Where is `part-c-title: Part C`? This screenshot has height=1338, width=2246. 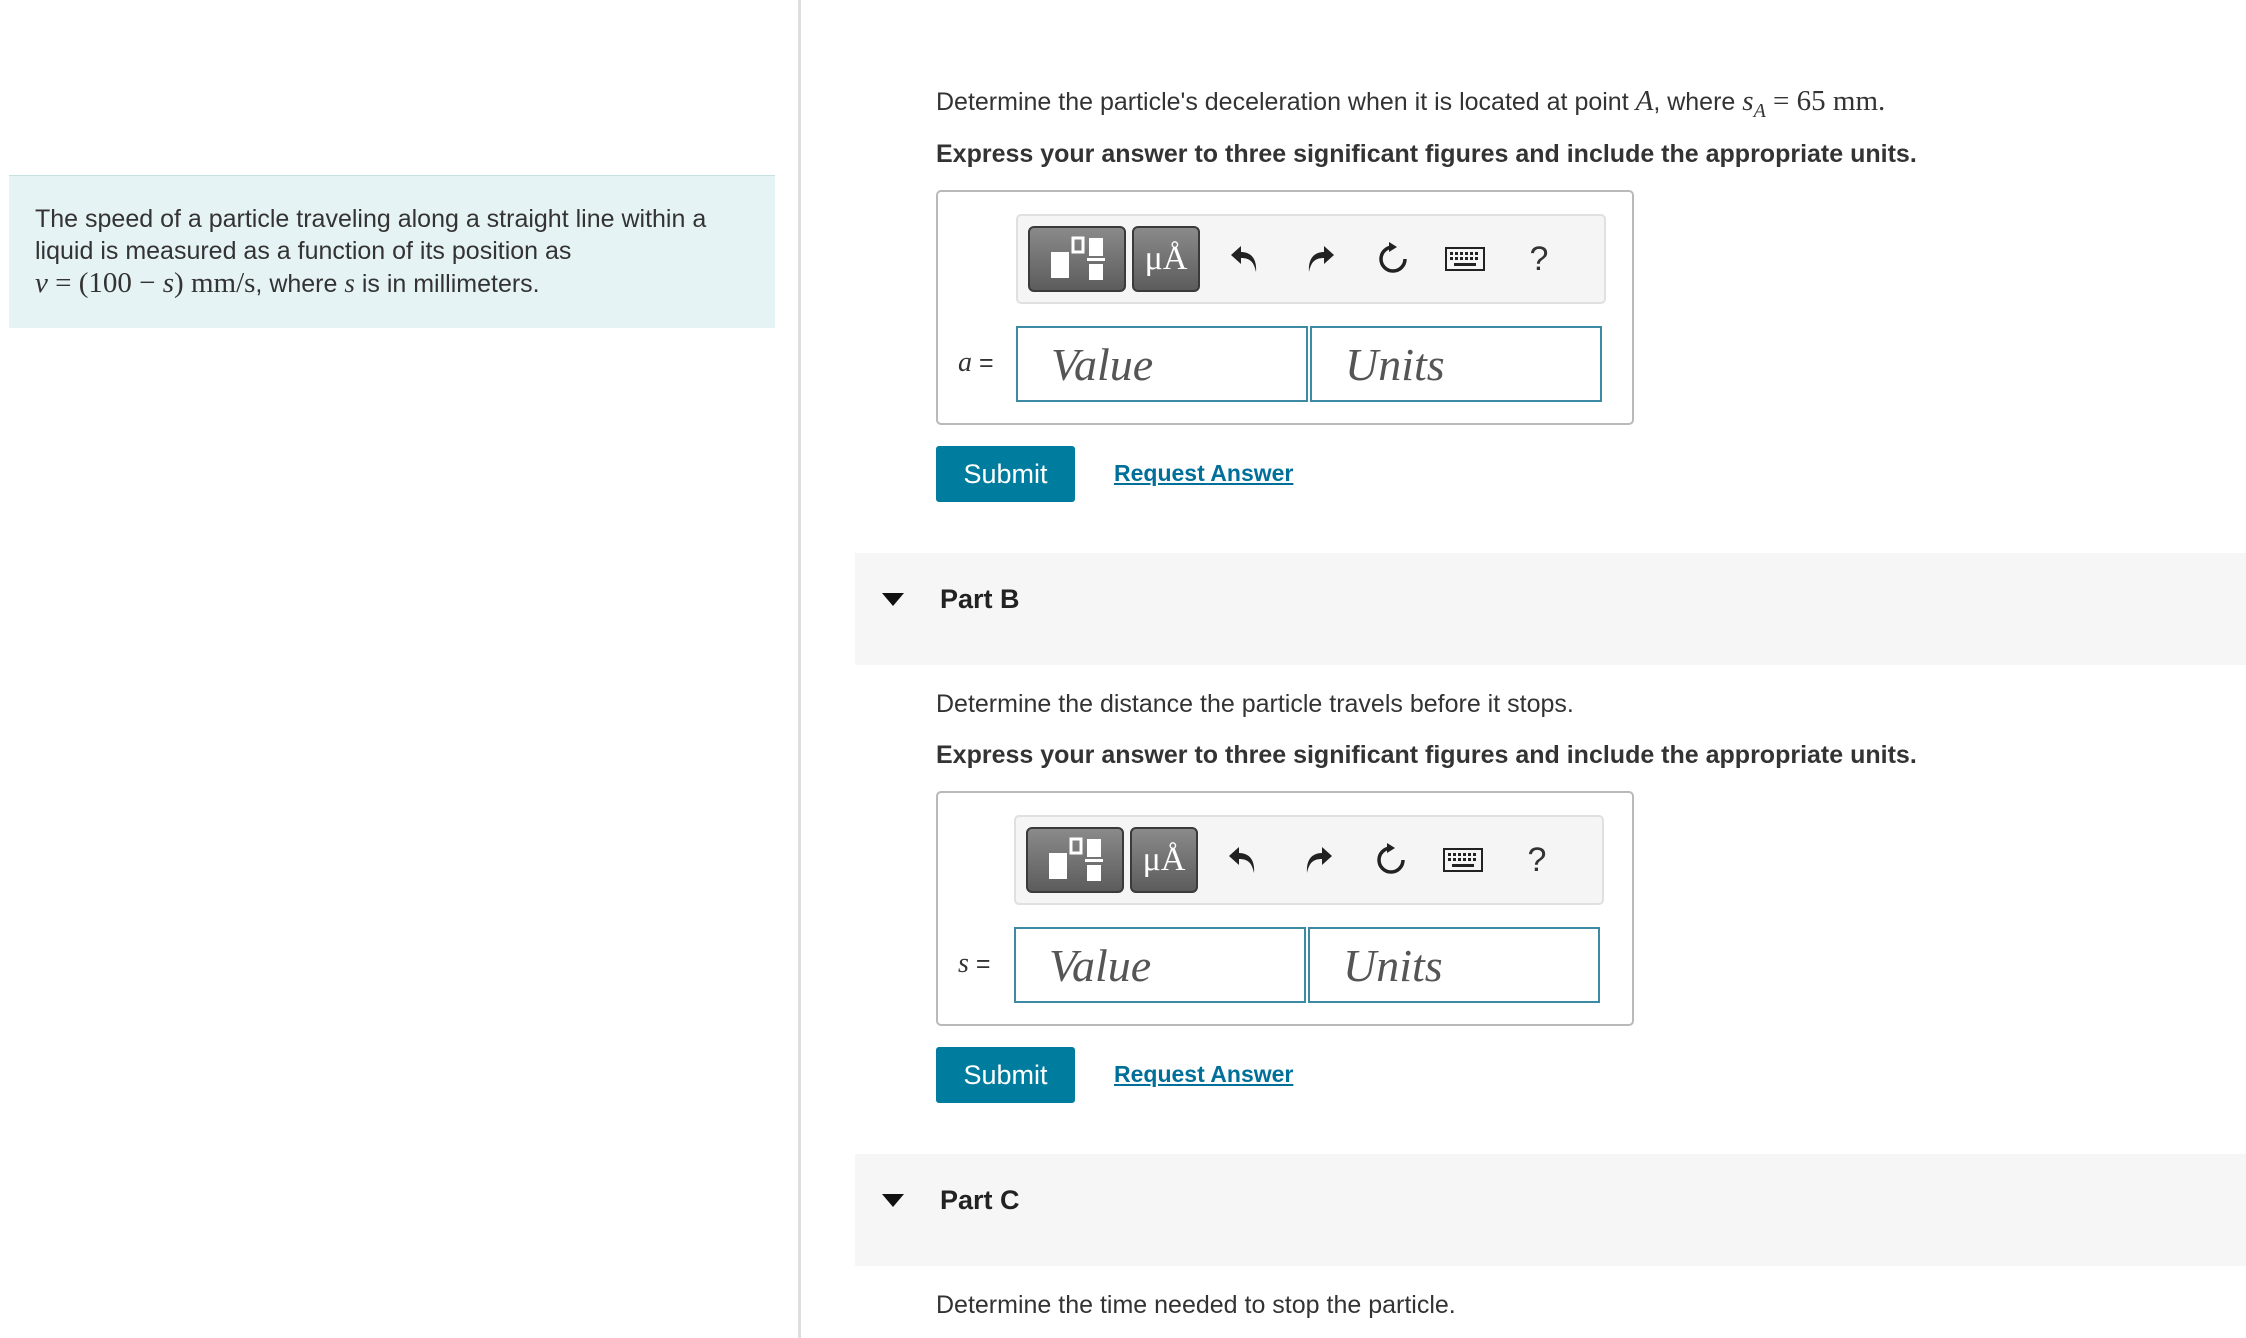
part-c-title: Part C is located at coordinates (980, 1200).